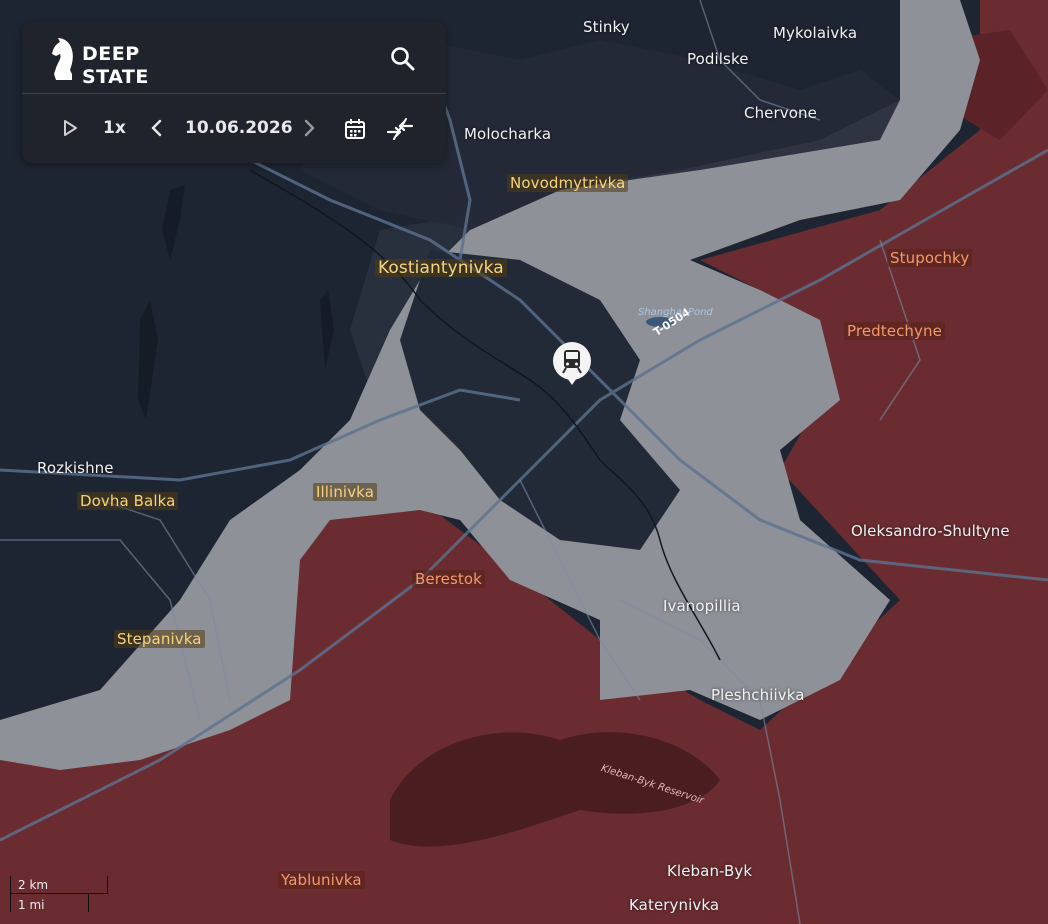 This screenshot has height=924, width=1048. I want to click on next-day-button, so click(309, 128).